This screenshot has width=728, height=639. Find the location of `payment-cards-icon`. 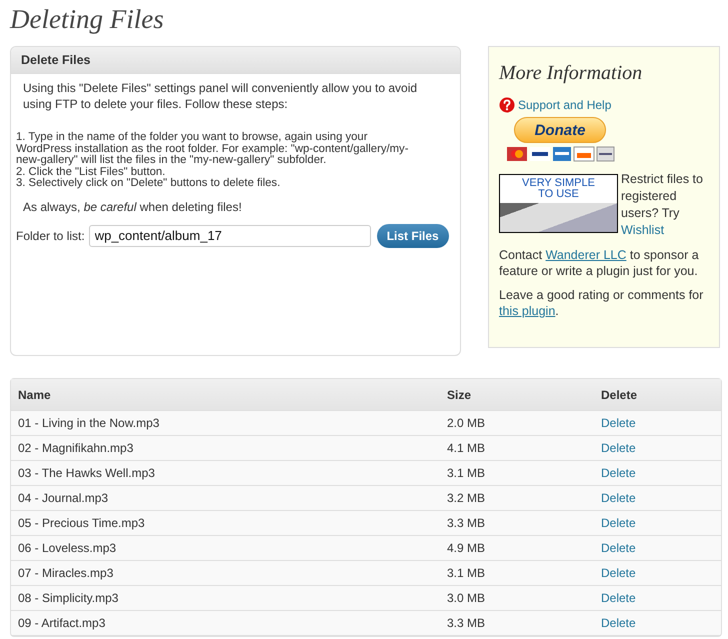

payment-cards-icon is located at coordinates (561, 154).